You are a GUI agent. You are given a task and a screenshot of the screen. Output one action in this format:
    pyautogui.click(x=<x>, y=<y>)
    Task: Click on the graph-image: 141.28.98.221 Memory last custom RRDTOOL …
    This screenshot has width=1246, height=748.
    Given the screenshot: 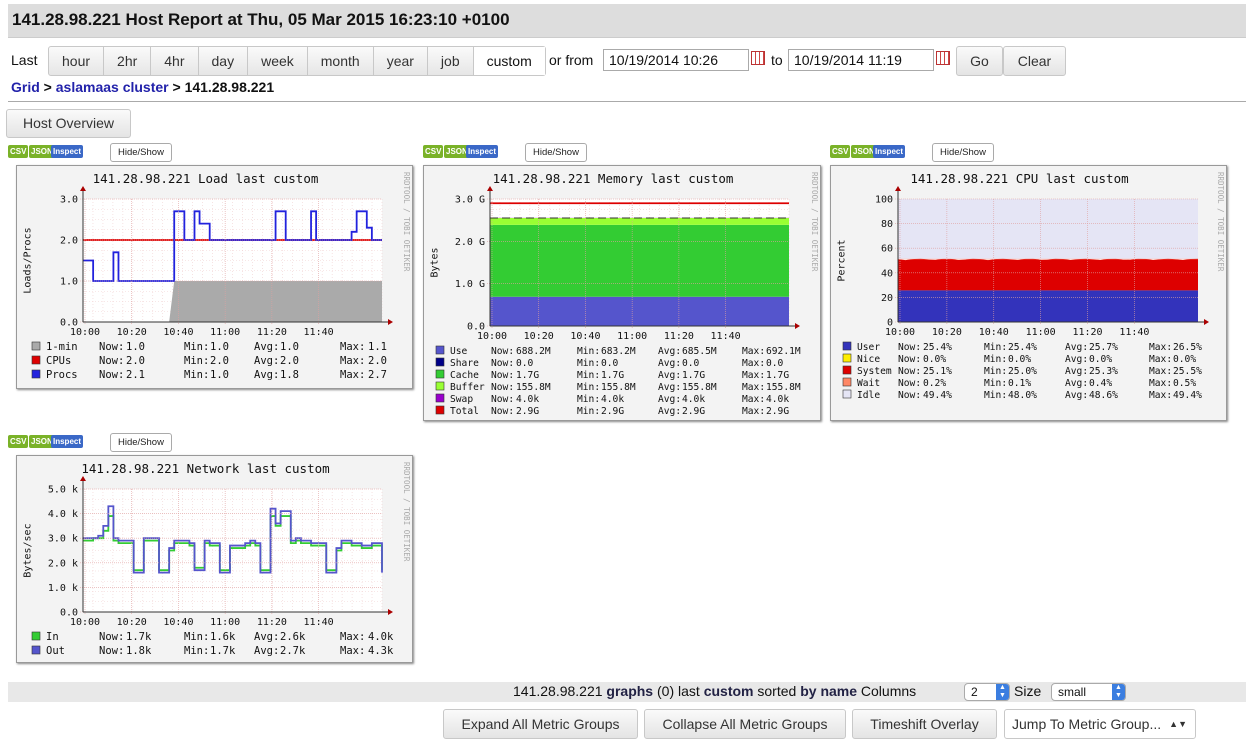 What is the action you would take?
    pyautogui.click(x=622, y=293)
    